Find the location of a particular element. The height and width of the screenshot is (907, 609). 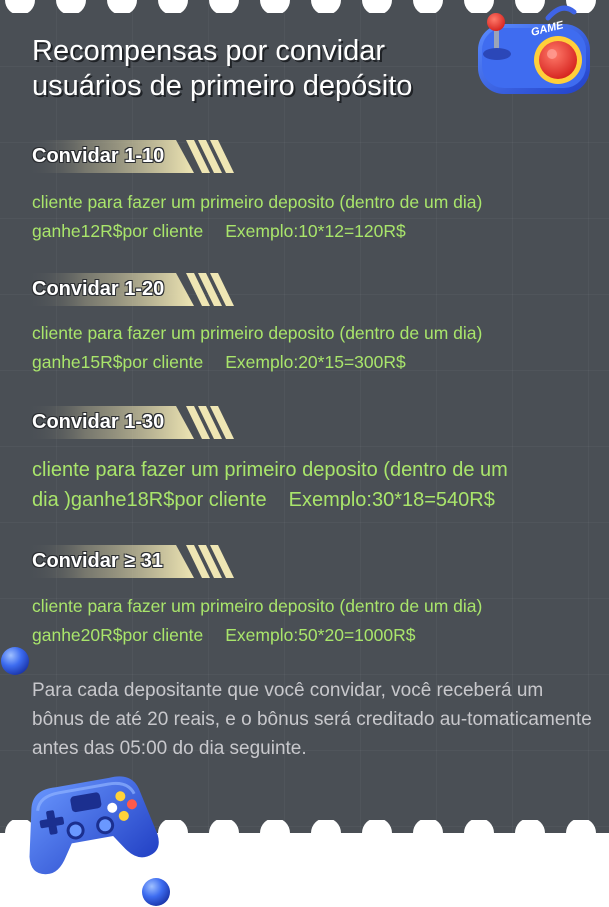

gamepad-icon is located at coordinates (94, 825).